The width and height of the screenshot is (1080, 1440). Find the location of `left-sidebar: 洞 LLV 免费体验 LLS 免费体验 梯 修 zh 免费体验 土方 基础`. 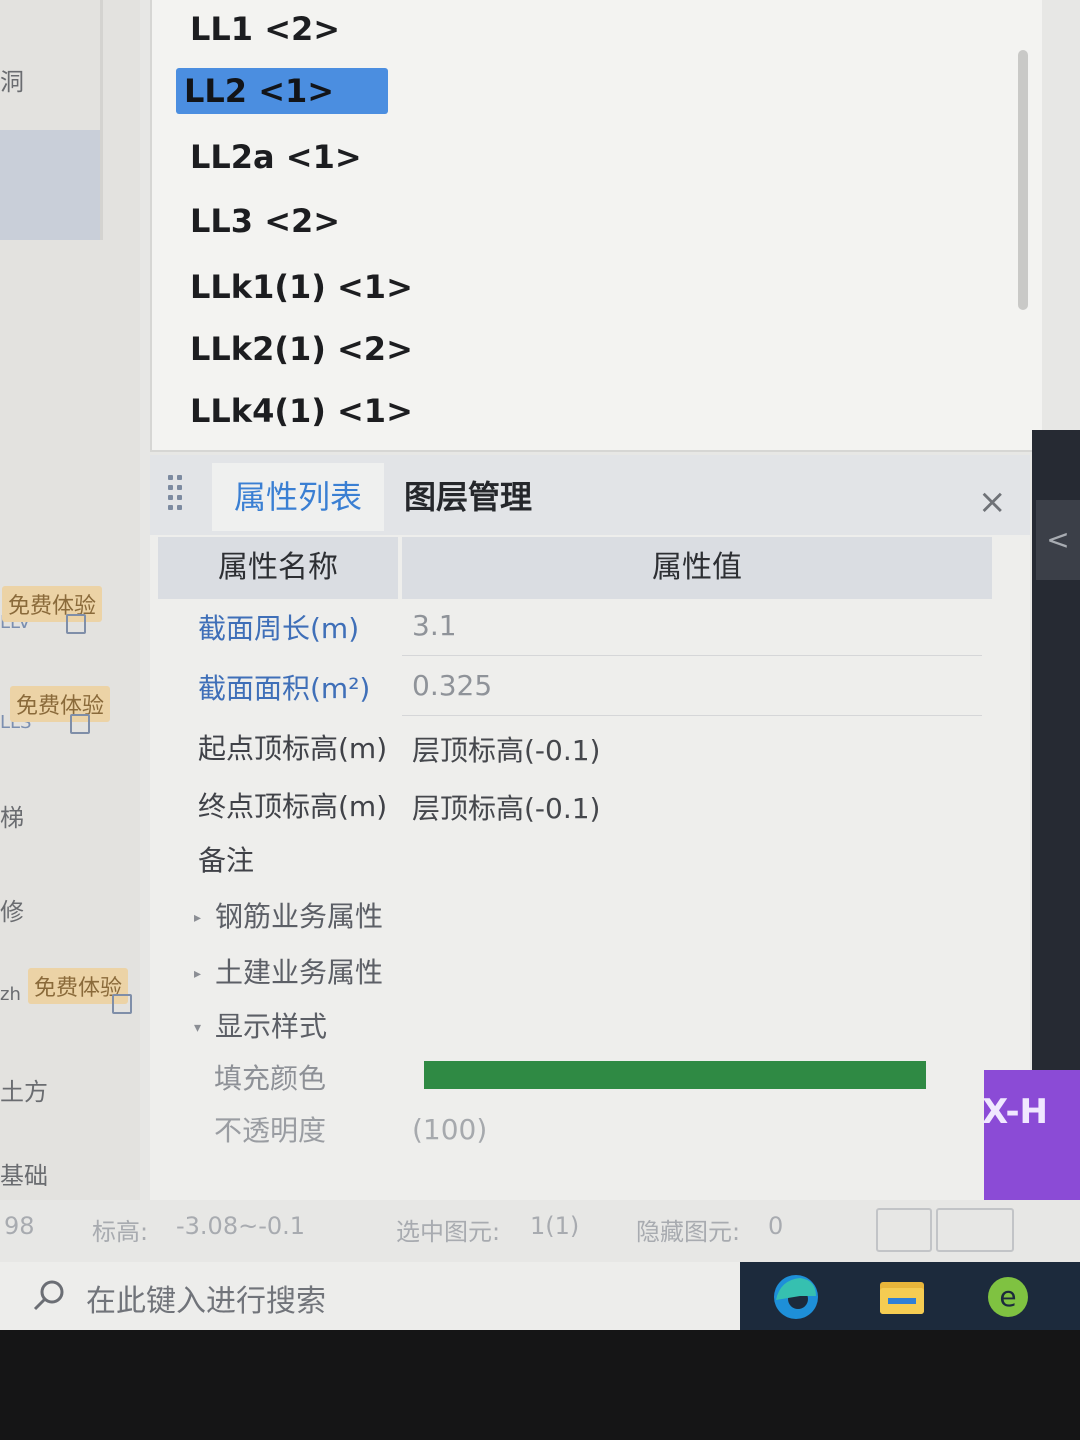

left-sidebar: 洞 LLV 免费体验 LLS 免费体验 梯 修 zh 免费体验 土方 基础 is located at coordinates (70, 600).